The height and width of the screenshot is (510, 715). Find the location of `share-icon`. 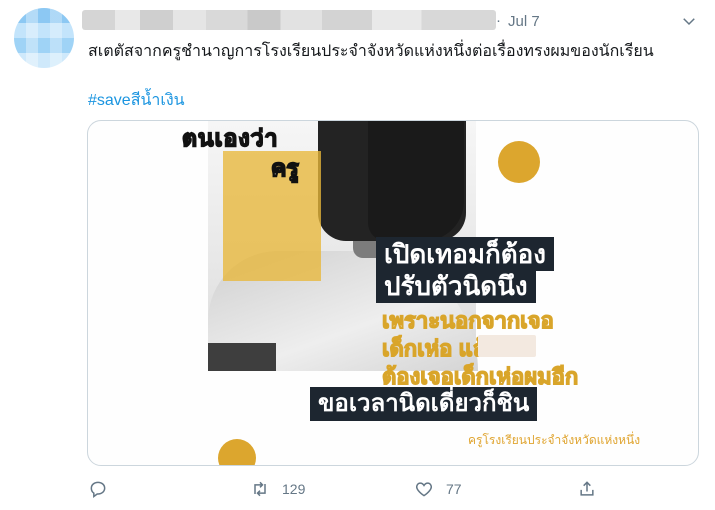

share-icon is located at coordinates (587, 488).